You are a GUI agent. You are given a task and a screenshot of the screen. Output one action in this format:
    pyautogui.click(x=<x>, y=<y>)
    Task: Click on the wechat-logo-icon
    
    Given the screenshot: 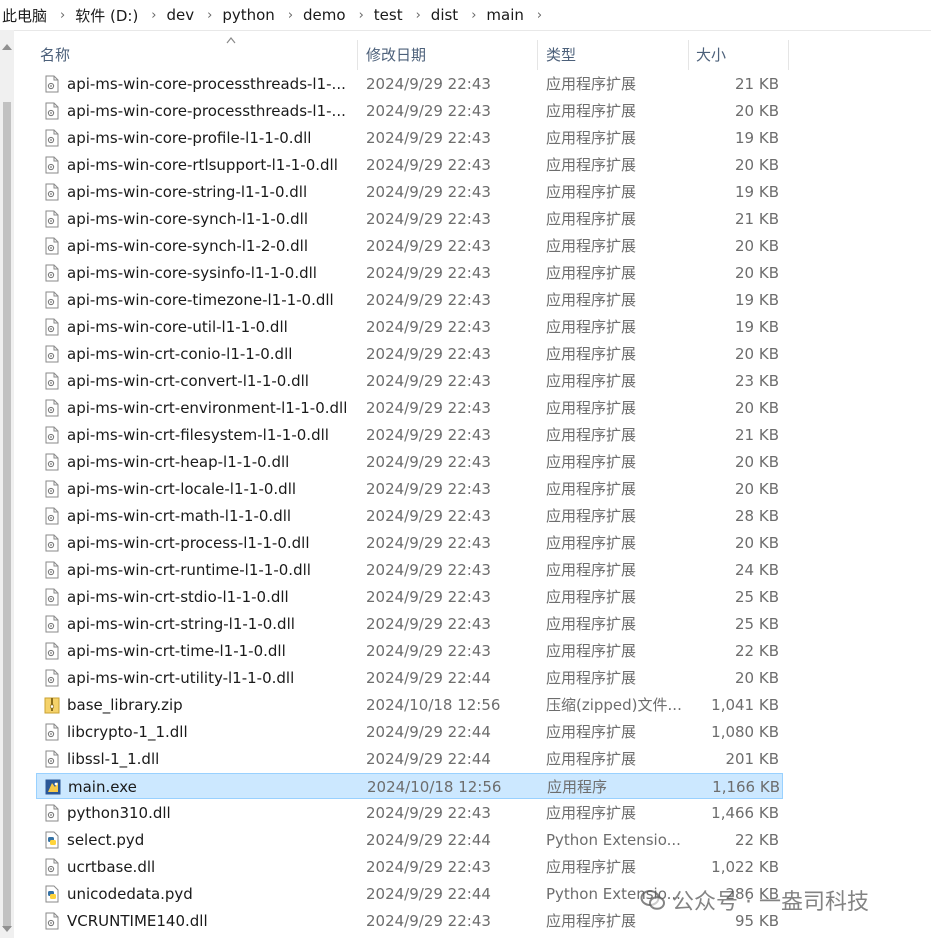 What is the action you would take?
    pyautogui.click(x=652, y=900)
    